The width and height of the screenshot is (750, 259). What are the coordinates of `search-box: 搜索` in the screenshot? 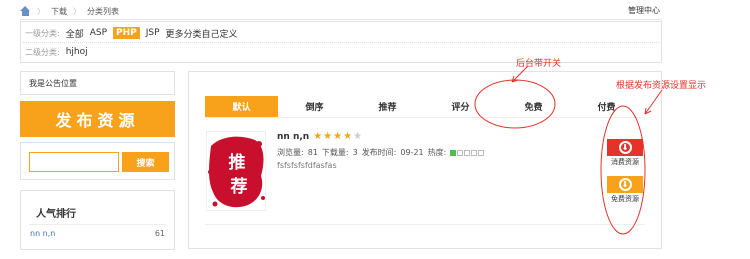 It's located at (97, 161).